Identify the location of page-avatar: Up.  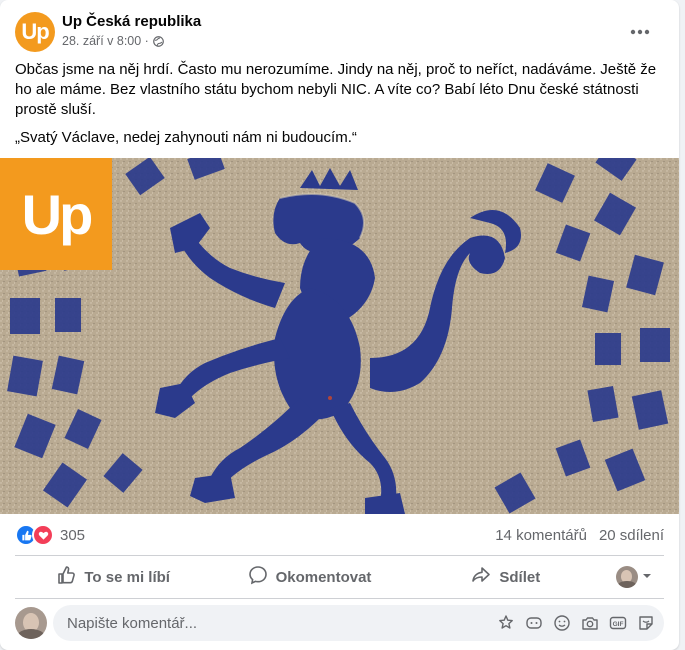
(35, 32).